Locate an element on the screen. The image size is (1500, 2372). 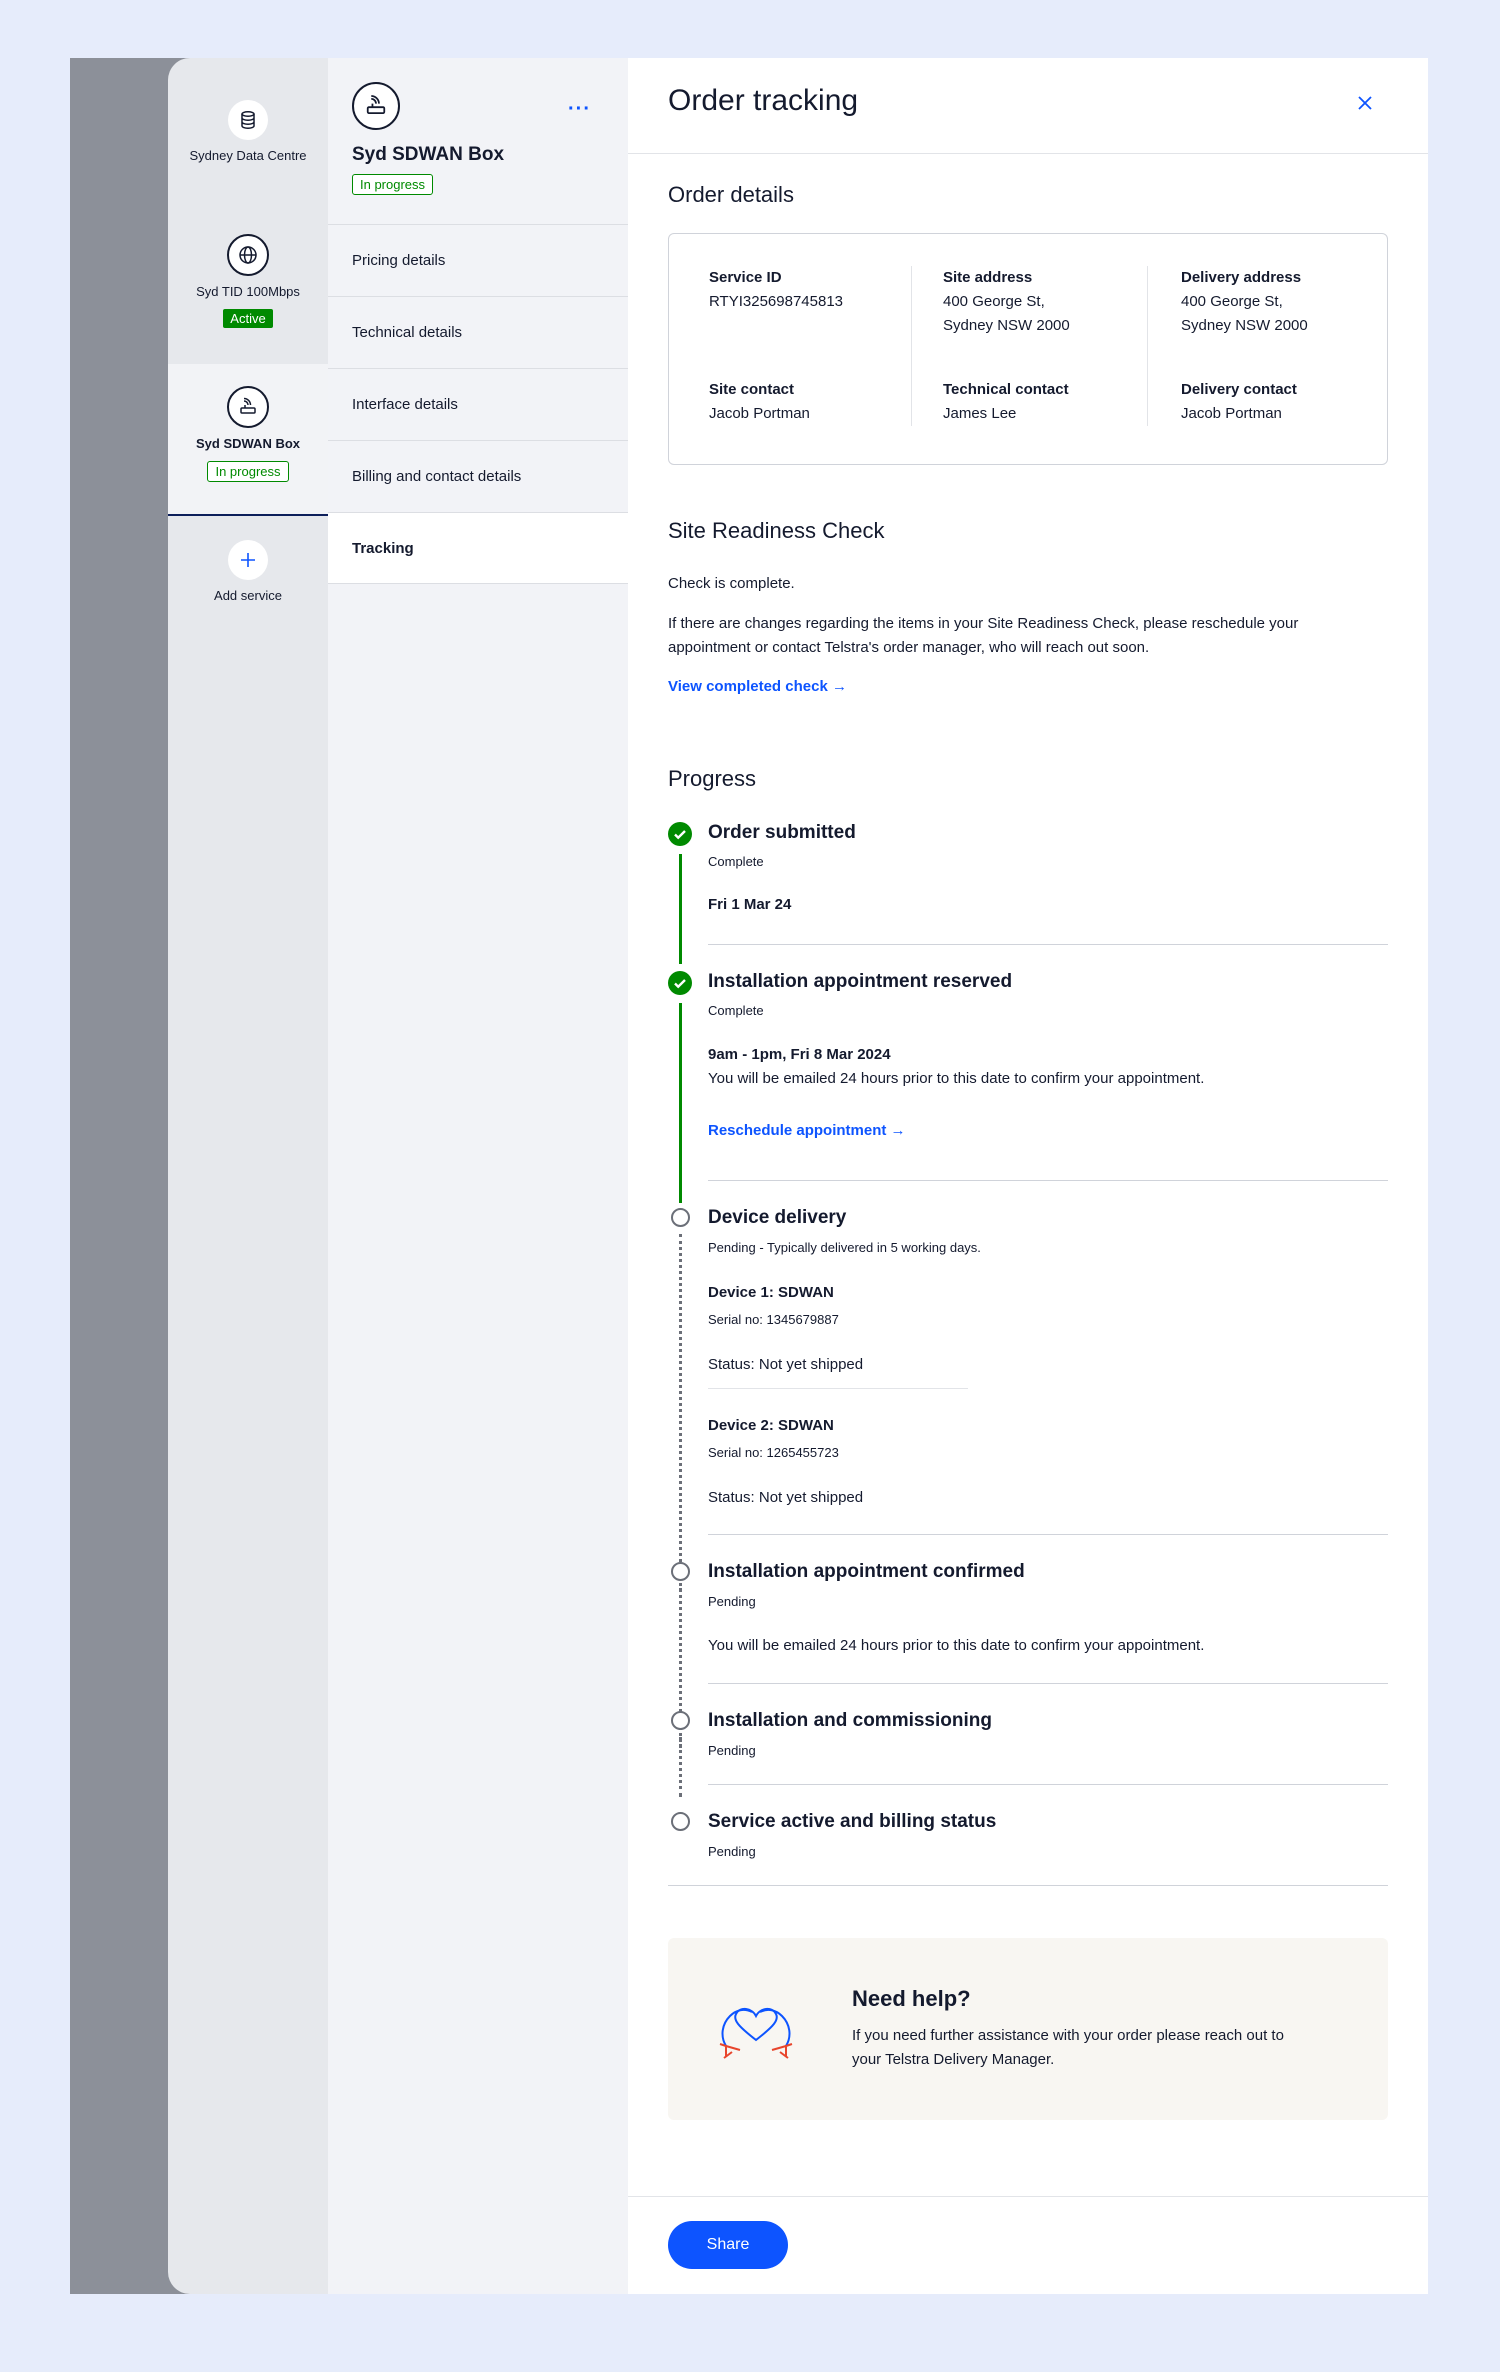
step-title: Installation appointment confirmed is located at coordinates (866, 1571).